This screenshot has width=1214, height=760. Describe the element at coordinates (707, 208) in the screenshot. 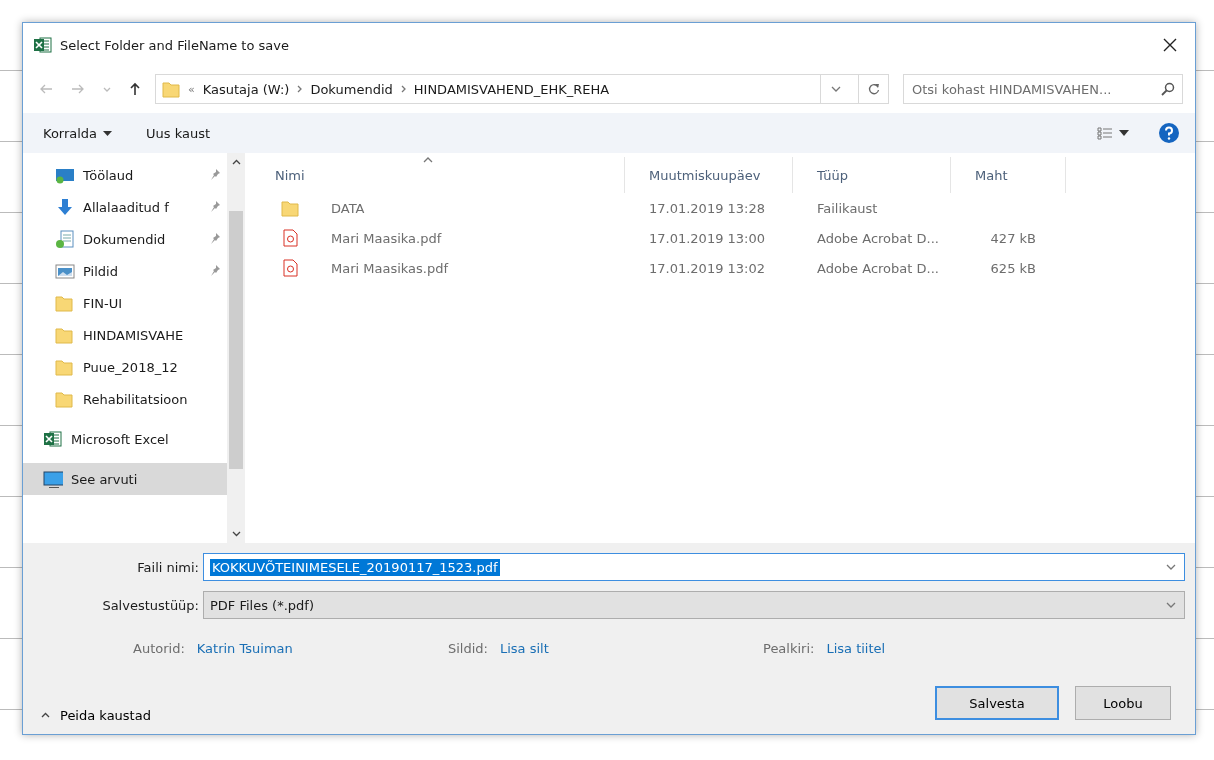

I see `table-cell-text: 17.01.2019 13:28` at that location.